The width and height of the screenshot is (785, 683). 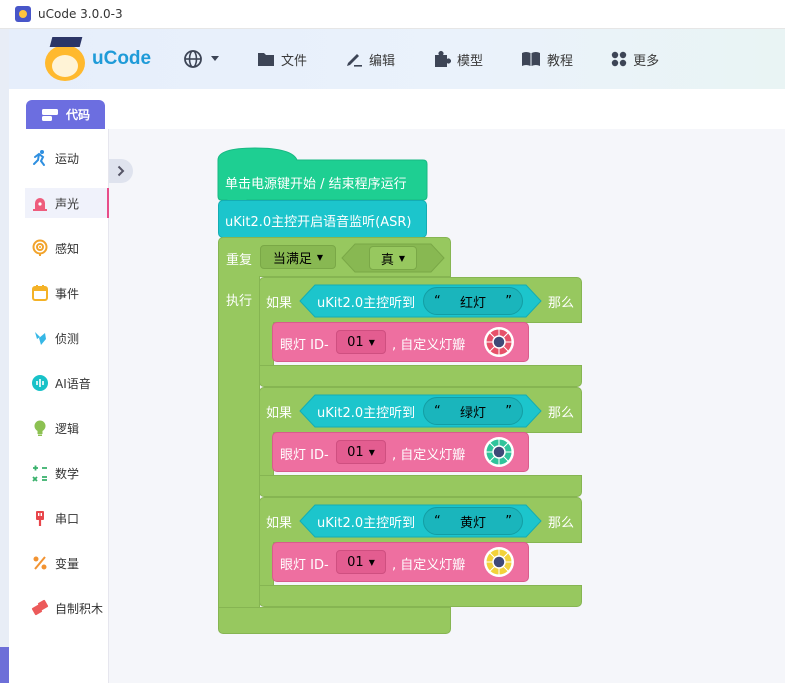 What do you see at coordinates (266, 59) in the screenshot?
I see `folder-icon` at bounding box center [266, 59].